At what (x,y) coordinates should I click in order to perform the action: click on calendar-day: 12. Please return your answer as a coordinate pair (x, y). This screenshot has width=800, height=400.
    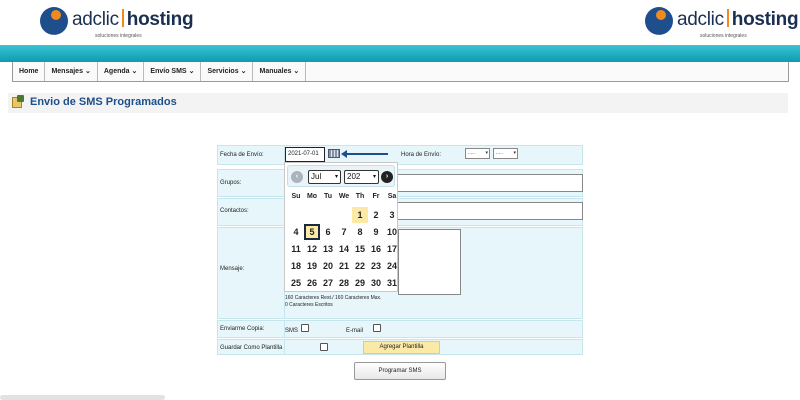
    Looking at the image, I should click on (312, 249).